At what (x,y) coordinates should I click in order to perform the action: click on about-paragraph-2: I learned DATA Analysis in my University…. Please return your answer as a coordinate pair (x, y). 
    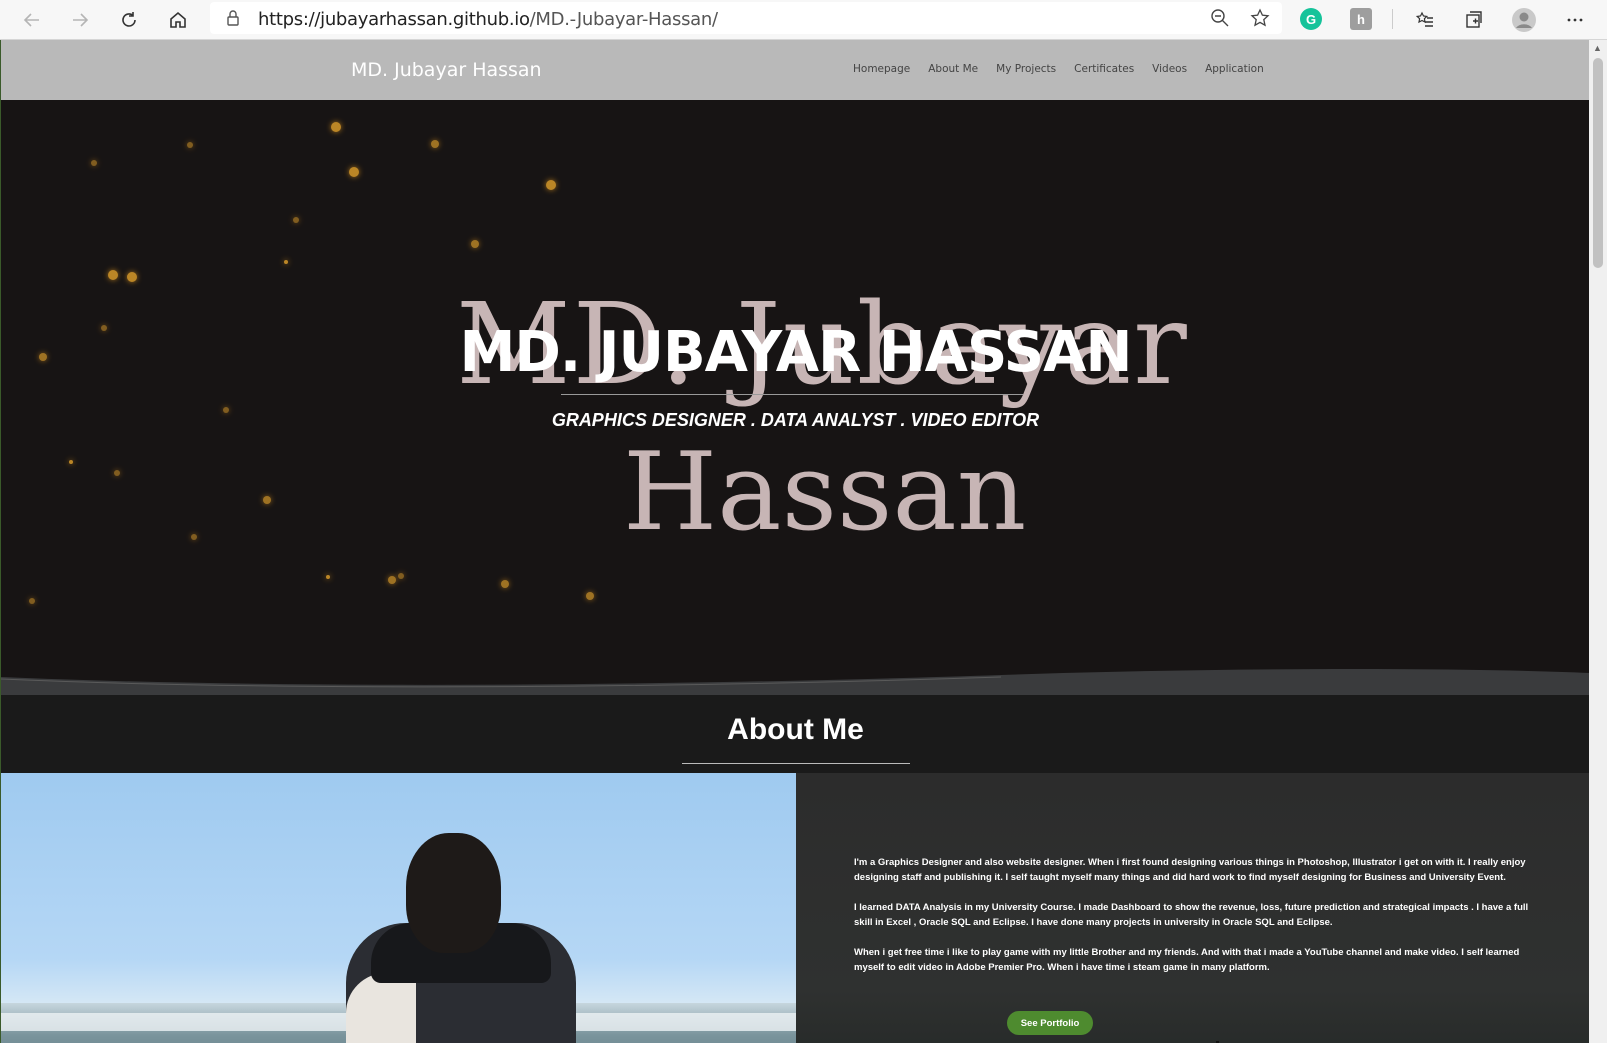
    Looking at the image, I should click on (1191, 915).